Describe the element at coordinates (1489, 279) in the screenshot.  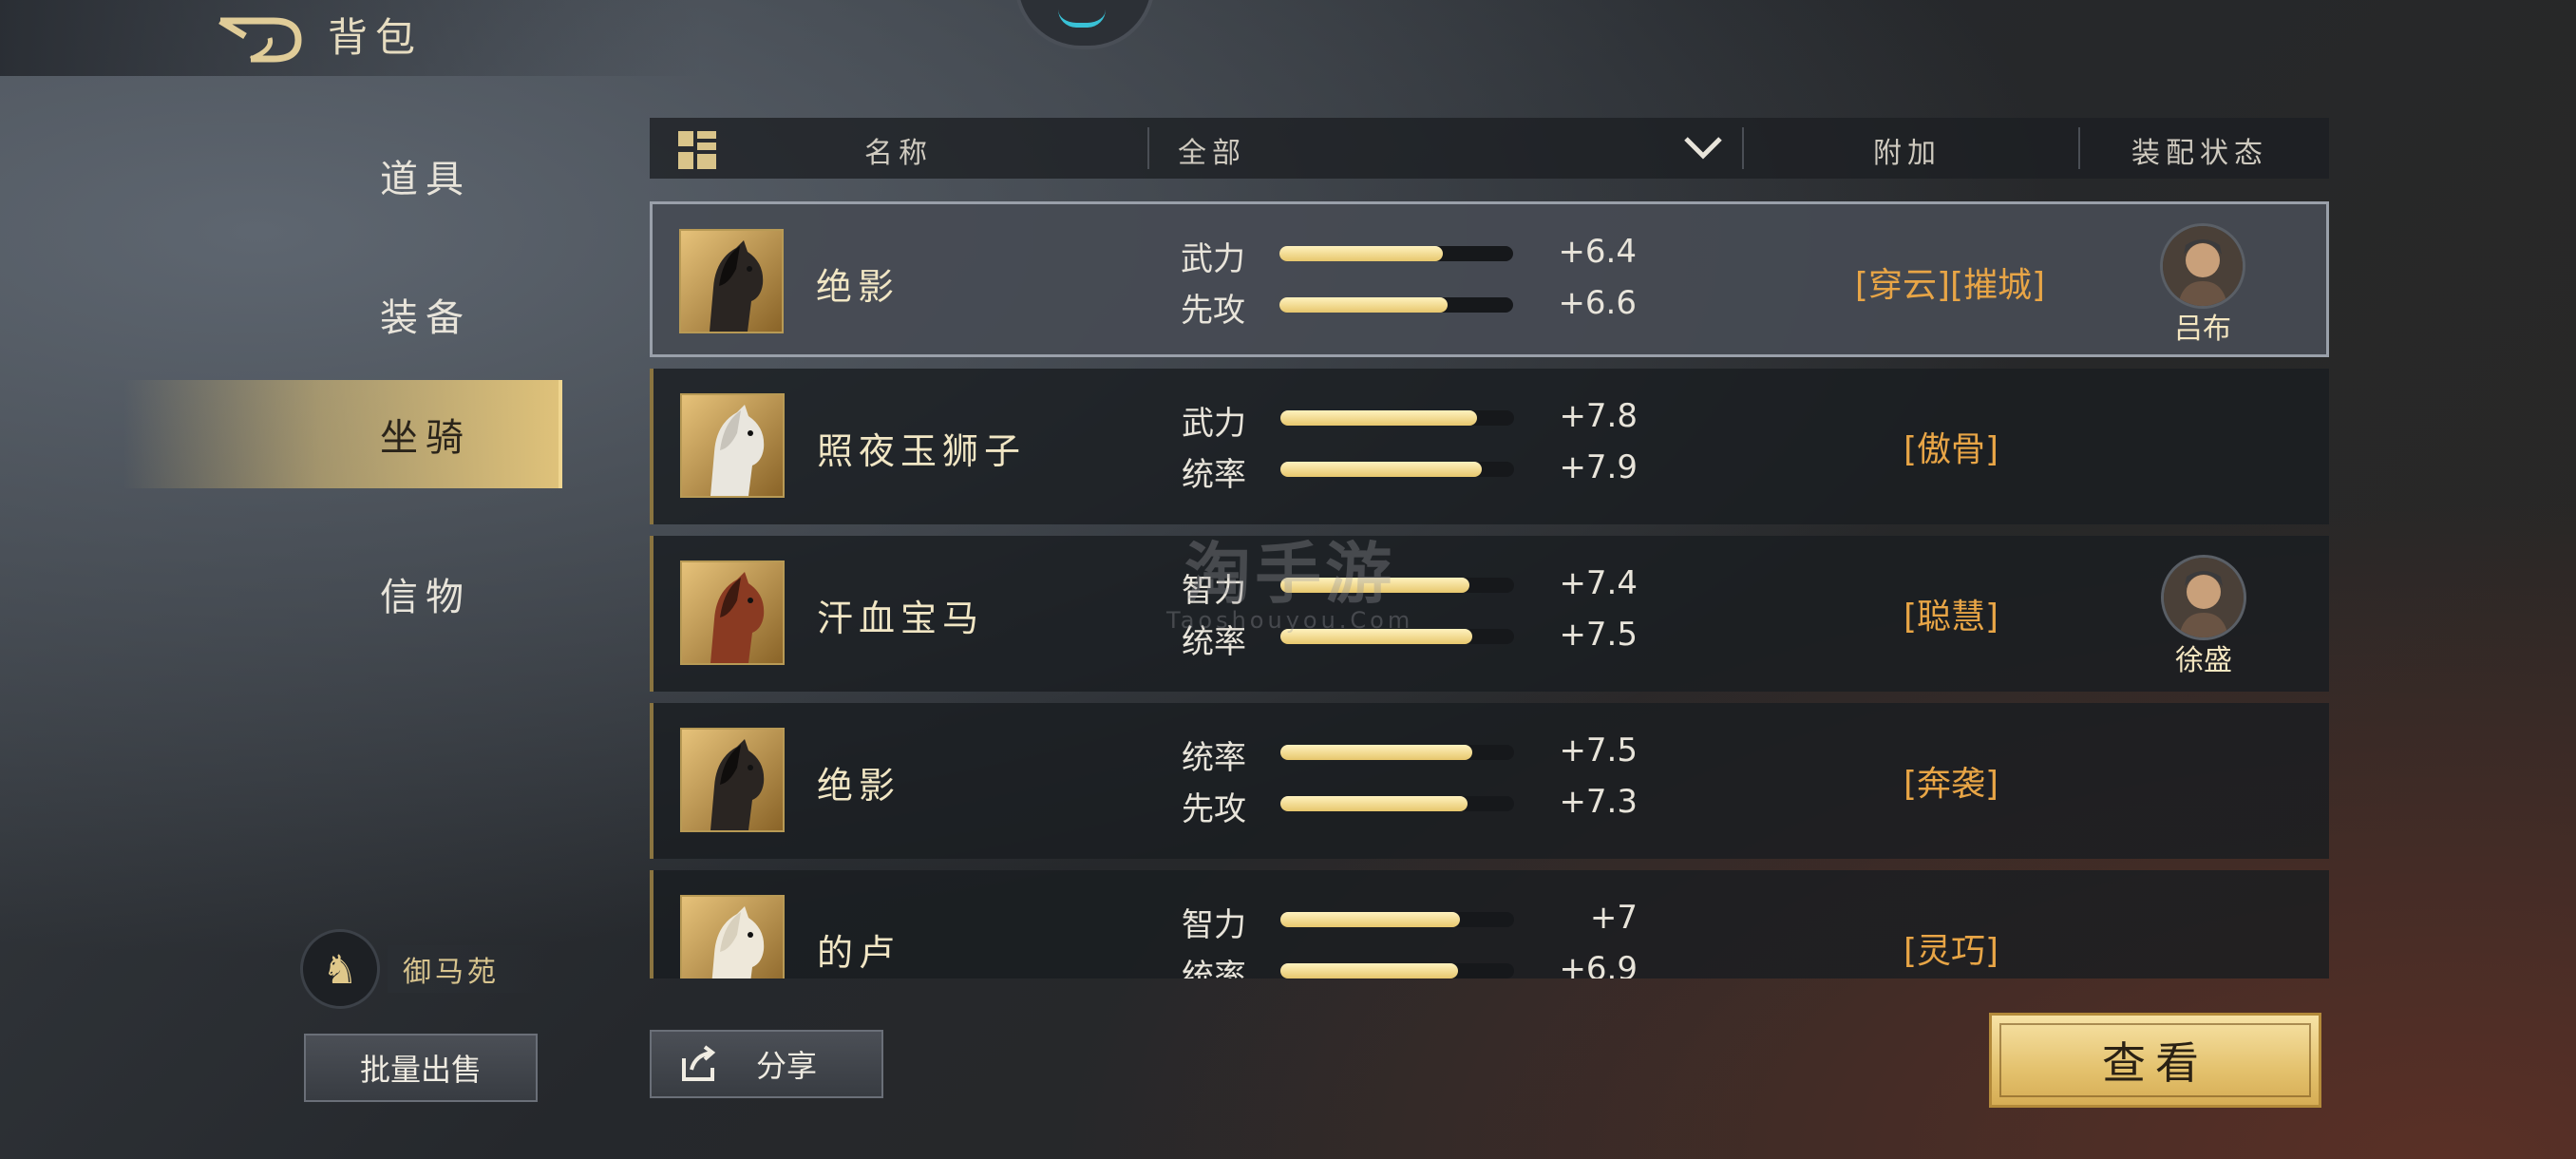
I see `mount-row: 绝影 武力 +6.4 先攻 +6.6 [穿云][摧城] 吕布` at that location.